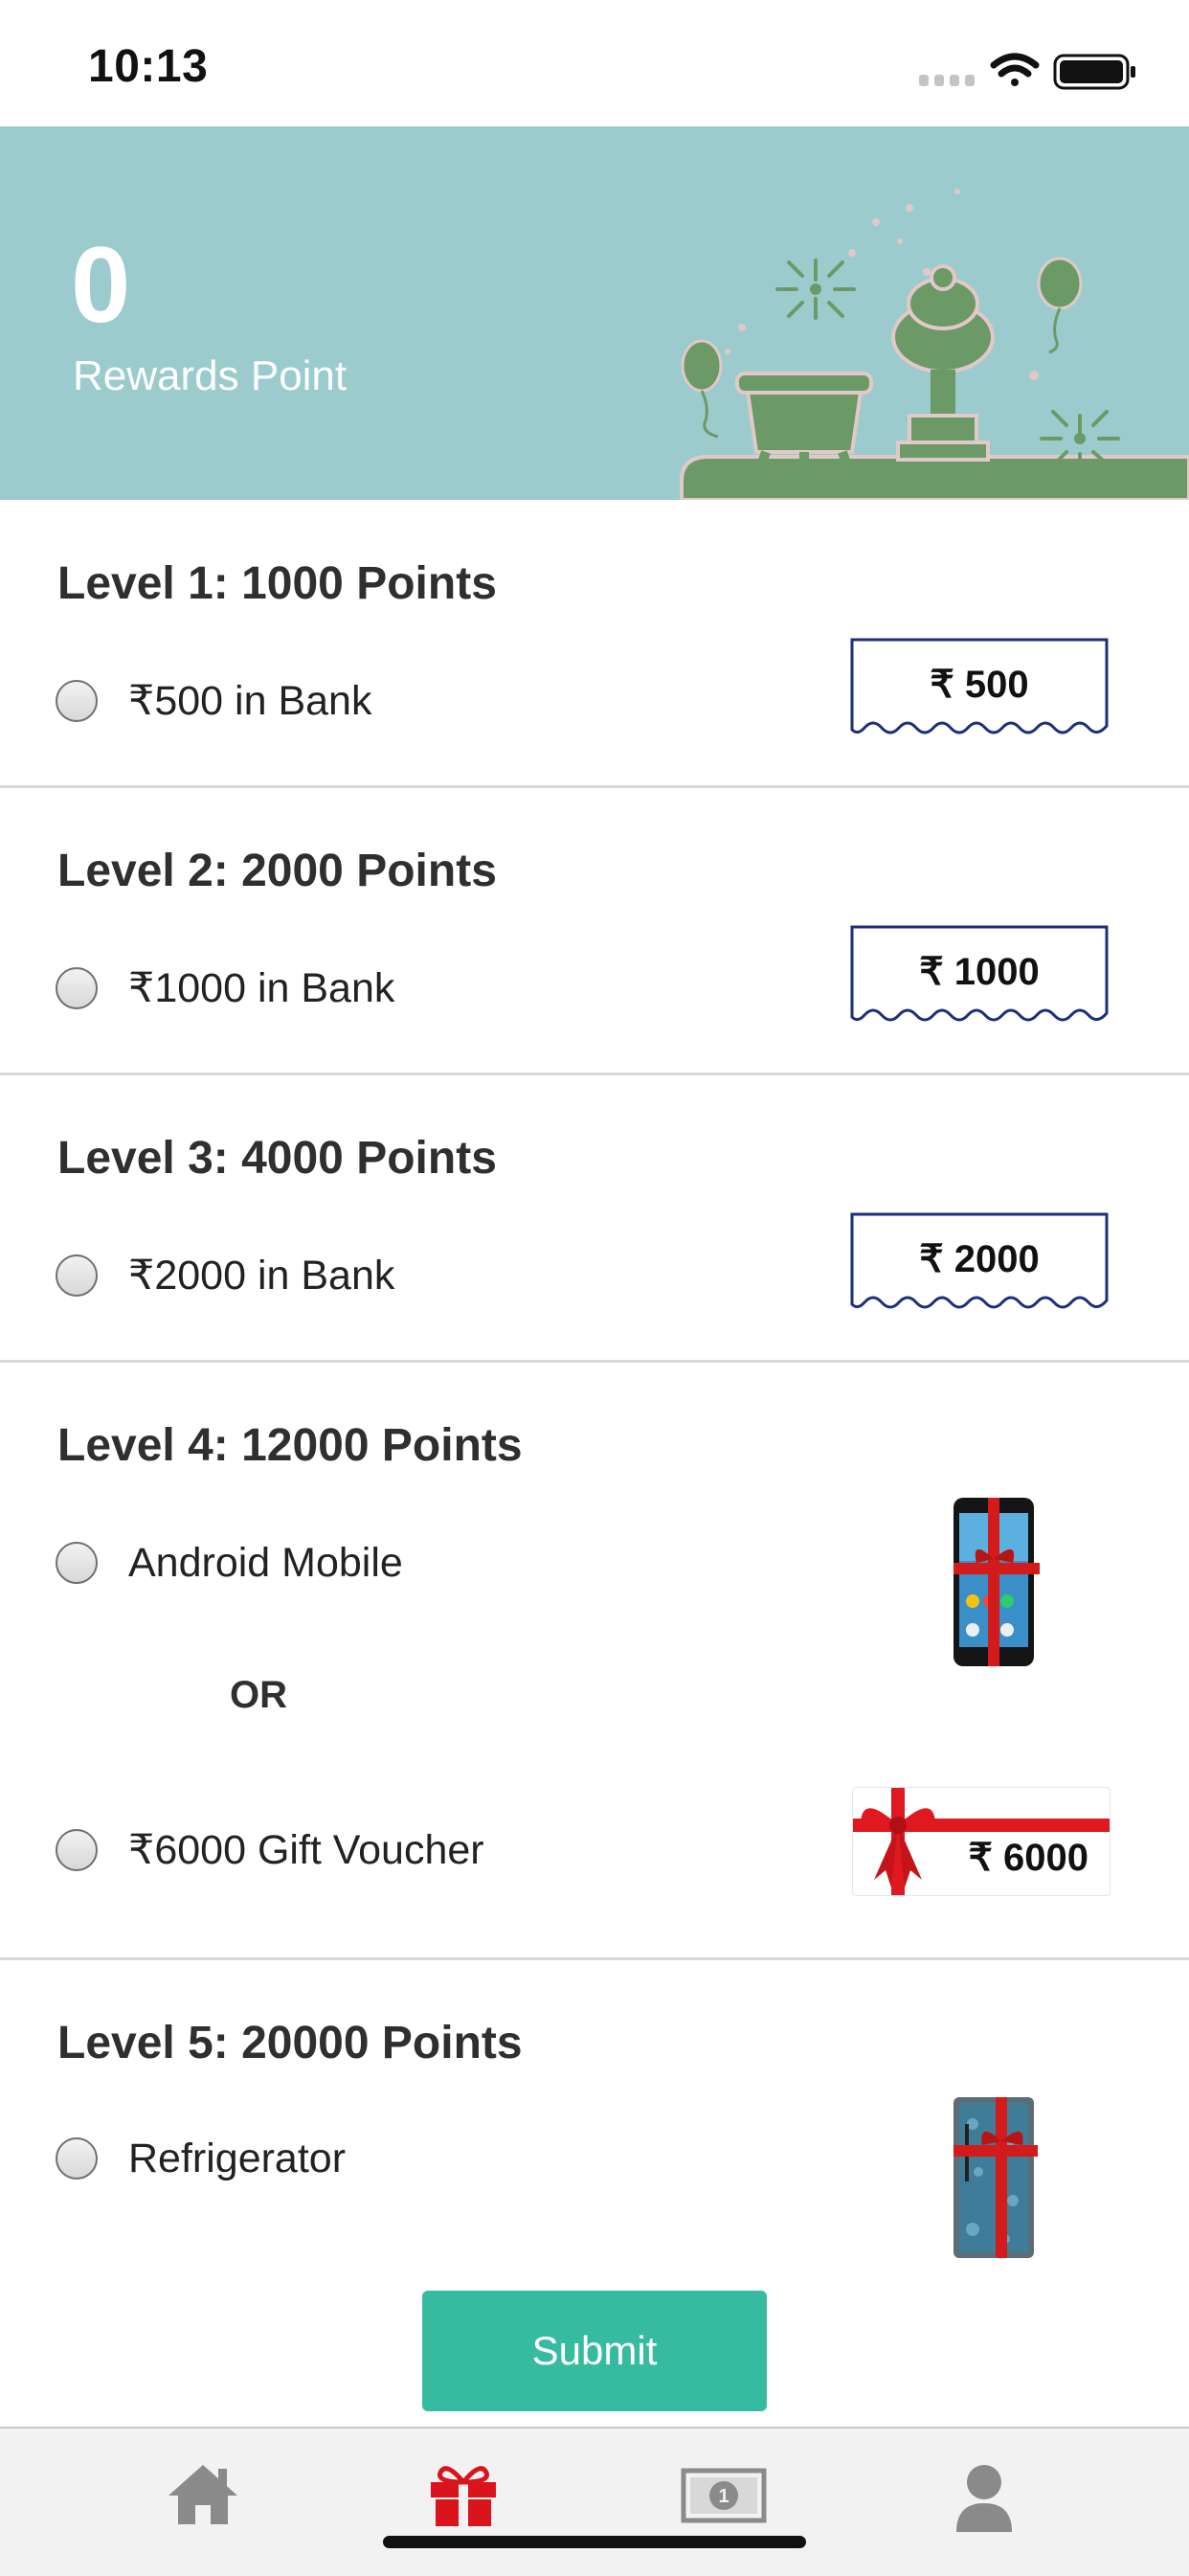  What do you see at coordinates (250, 701) in the screenshot?
I see `option-label: ₹500 in Bank` at bounding box center [250, 701].